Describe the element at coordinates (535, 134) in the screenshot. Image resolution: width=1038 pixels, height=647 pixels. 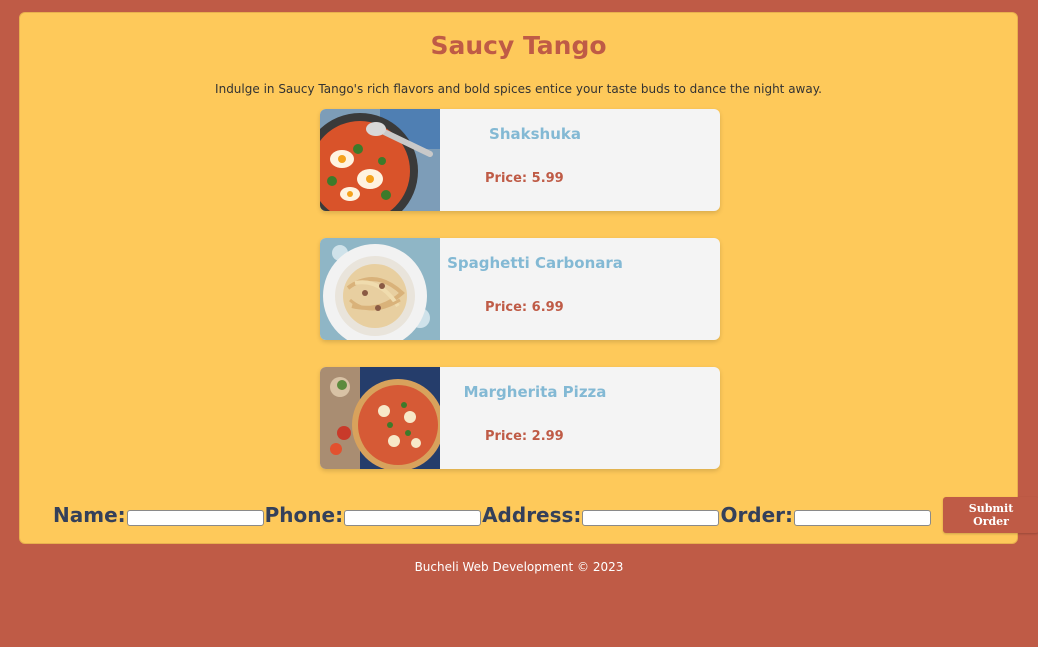
I see `dish-name: Shakshuka` at that location.